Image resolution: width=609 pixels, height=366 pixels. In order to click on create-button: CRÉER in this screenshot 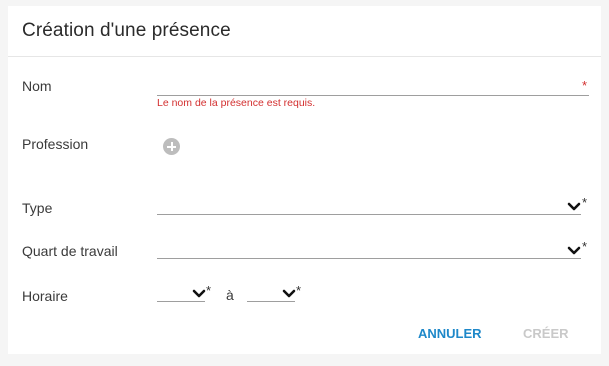, I will do `click(546, 333)`.